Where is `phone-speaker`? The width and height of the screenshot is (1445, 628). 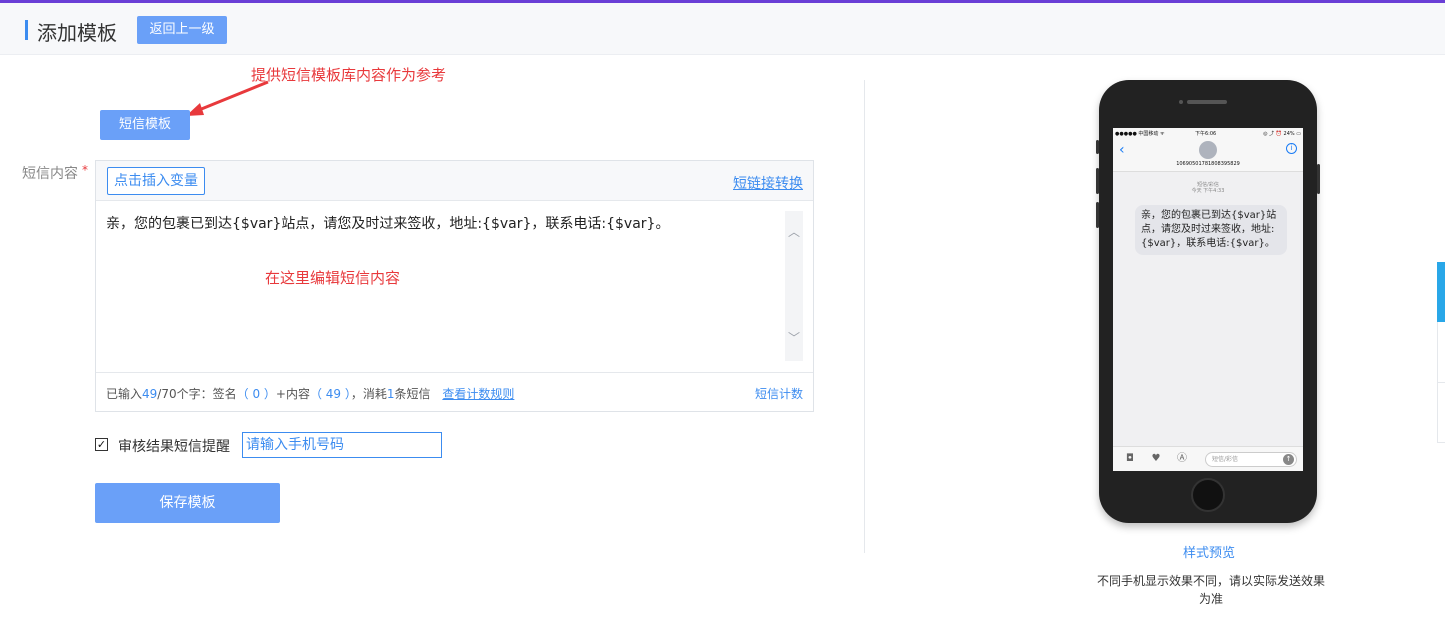 phone-speaker is located at coordinates (1207, 102).